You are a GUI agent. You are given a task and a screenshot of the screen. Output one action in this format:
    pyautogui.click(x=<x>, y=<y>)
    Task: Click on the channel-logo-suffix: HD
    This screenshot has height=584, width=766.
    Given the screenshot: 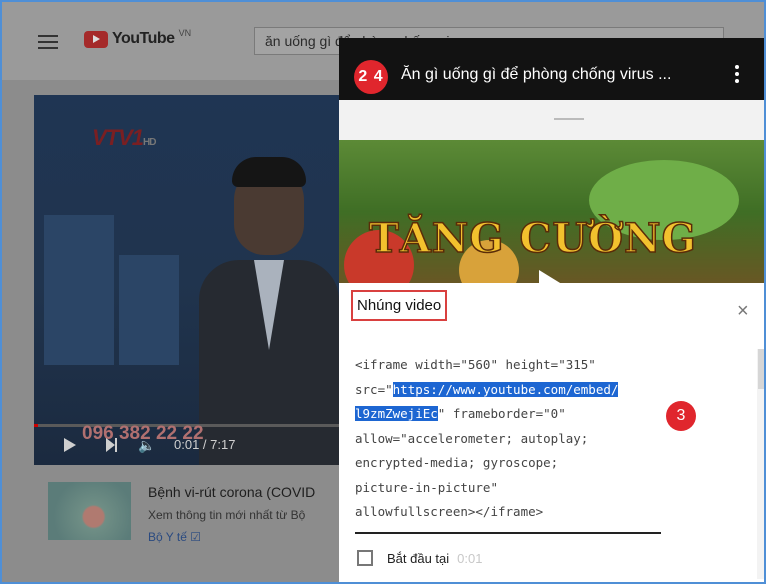 What is the action you would take?
    pyautogui.click(x=149, y=142)
    